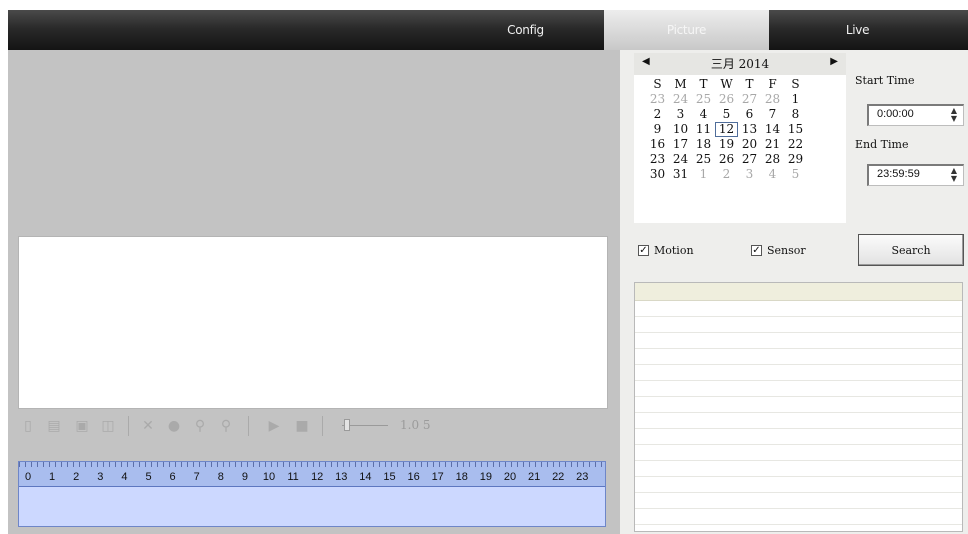 This screenshot has height=534, width=968. What do you see at coordinates (686, 30) in the screenshot?
I see `tab-picture: Picture` at bounding box center [686, 30].